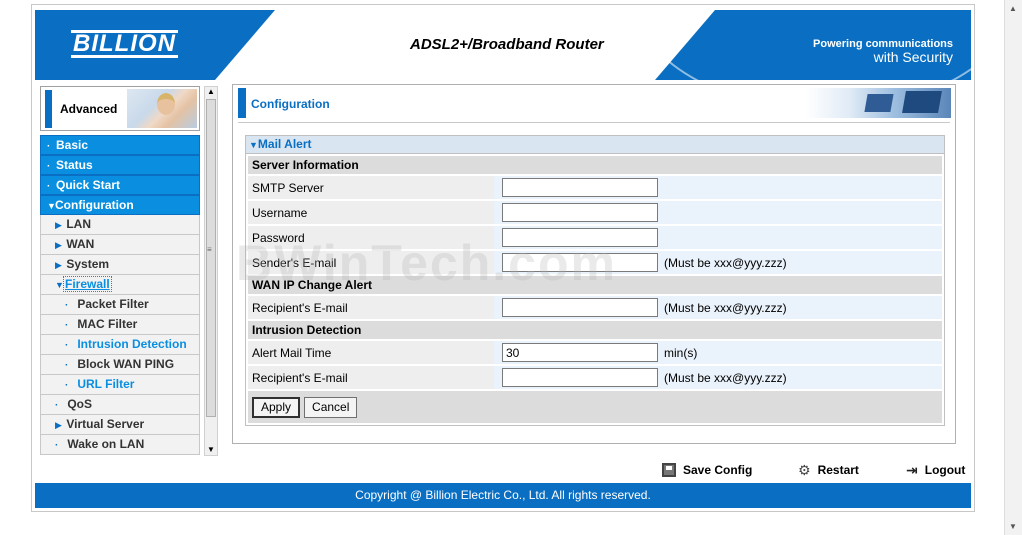 Image resolution: width=1022 pixels, height=535 pixels. Describe the element at coordinates (594, 122) in the screenshot. I see `divider` at that location.